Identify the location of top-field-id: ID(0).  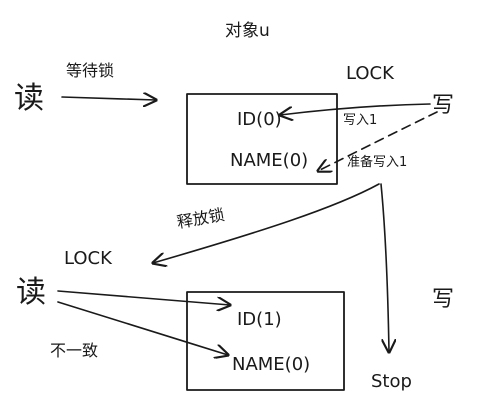
(259, 119).